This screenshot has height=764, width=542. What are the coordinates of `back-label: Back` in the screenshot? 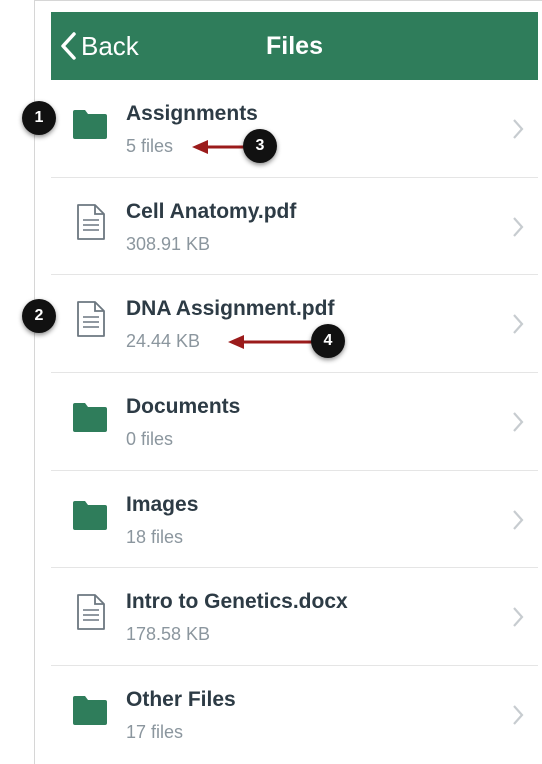 It's located at (110, 45).